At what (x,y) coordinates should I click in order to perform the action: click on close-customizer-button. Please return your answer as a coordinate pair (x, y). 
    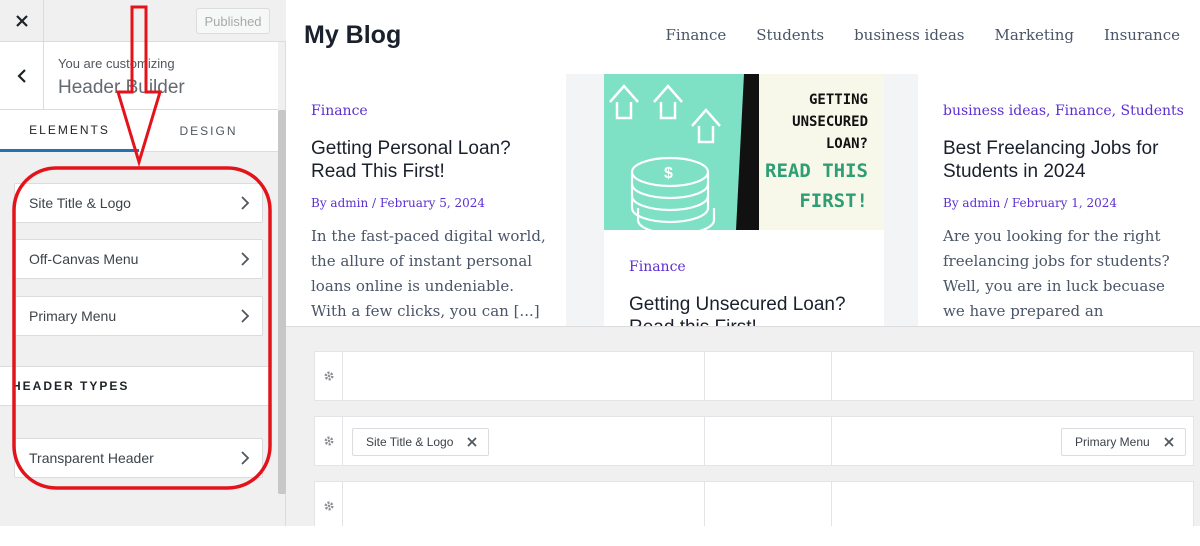
    Looking at the image, I should click on (22, 21).